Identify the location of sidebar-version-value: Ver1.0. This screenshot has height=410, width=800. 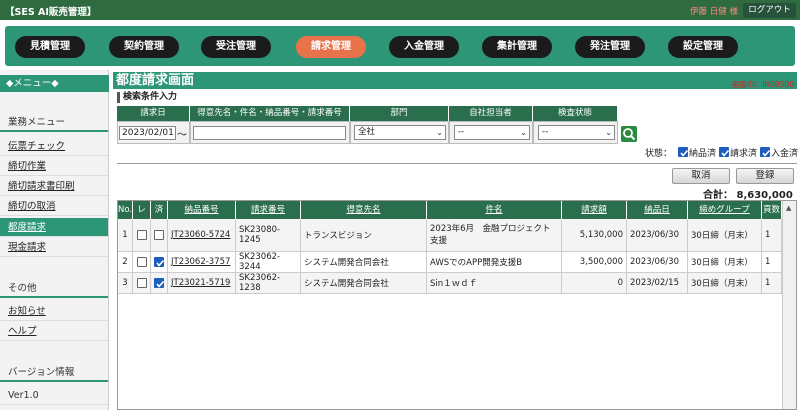
(54, 395).